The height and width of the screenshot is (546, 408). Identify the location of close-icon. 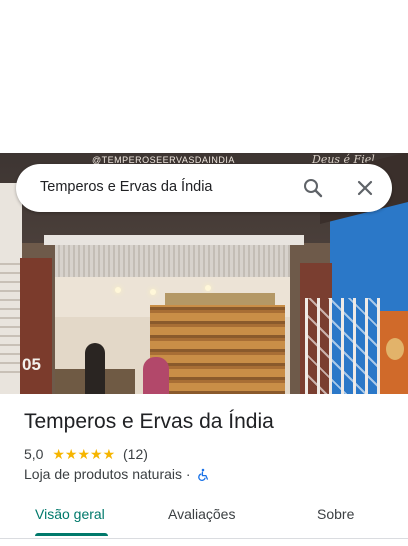
(365, 188).